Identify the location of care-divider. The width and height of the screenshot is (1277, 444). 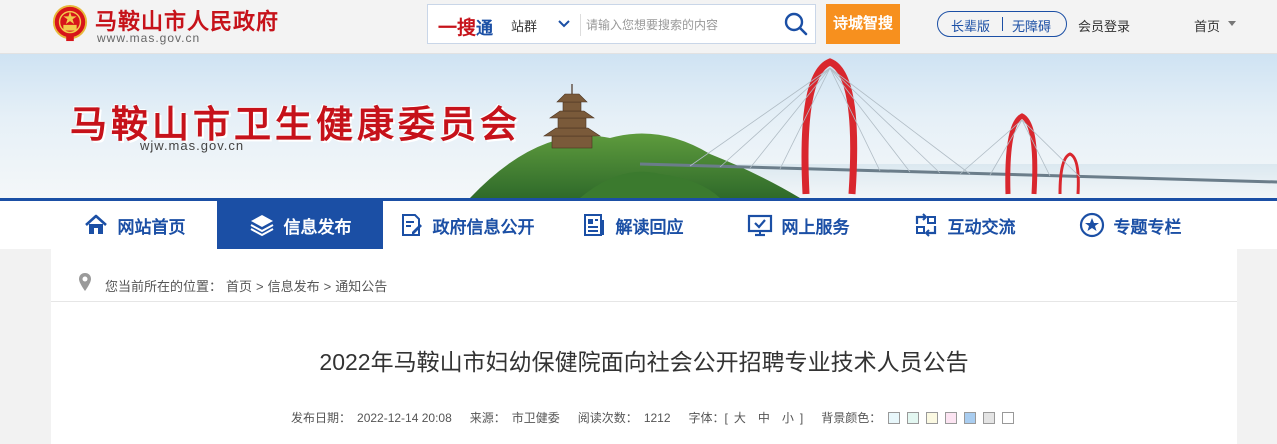
(1002, 24).